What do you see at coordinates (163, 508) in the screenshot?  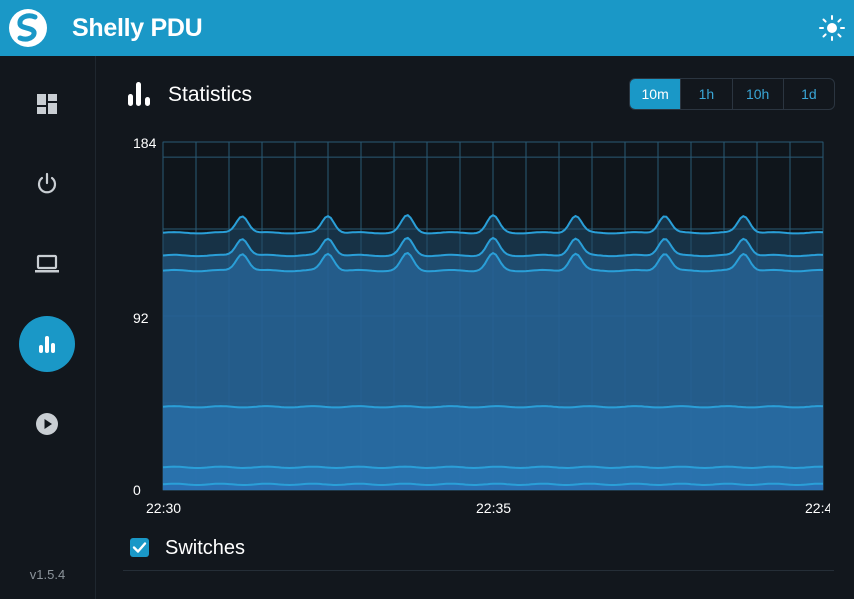 I see `x-tick-start: 22:30` at bounding box center [163, 508].